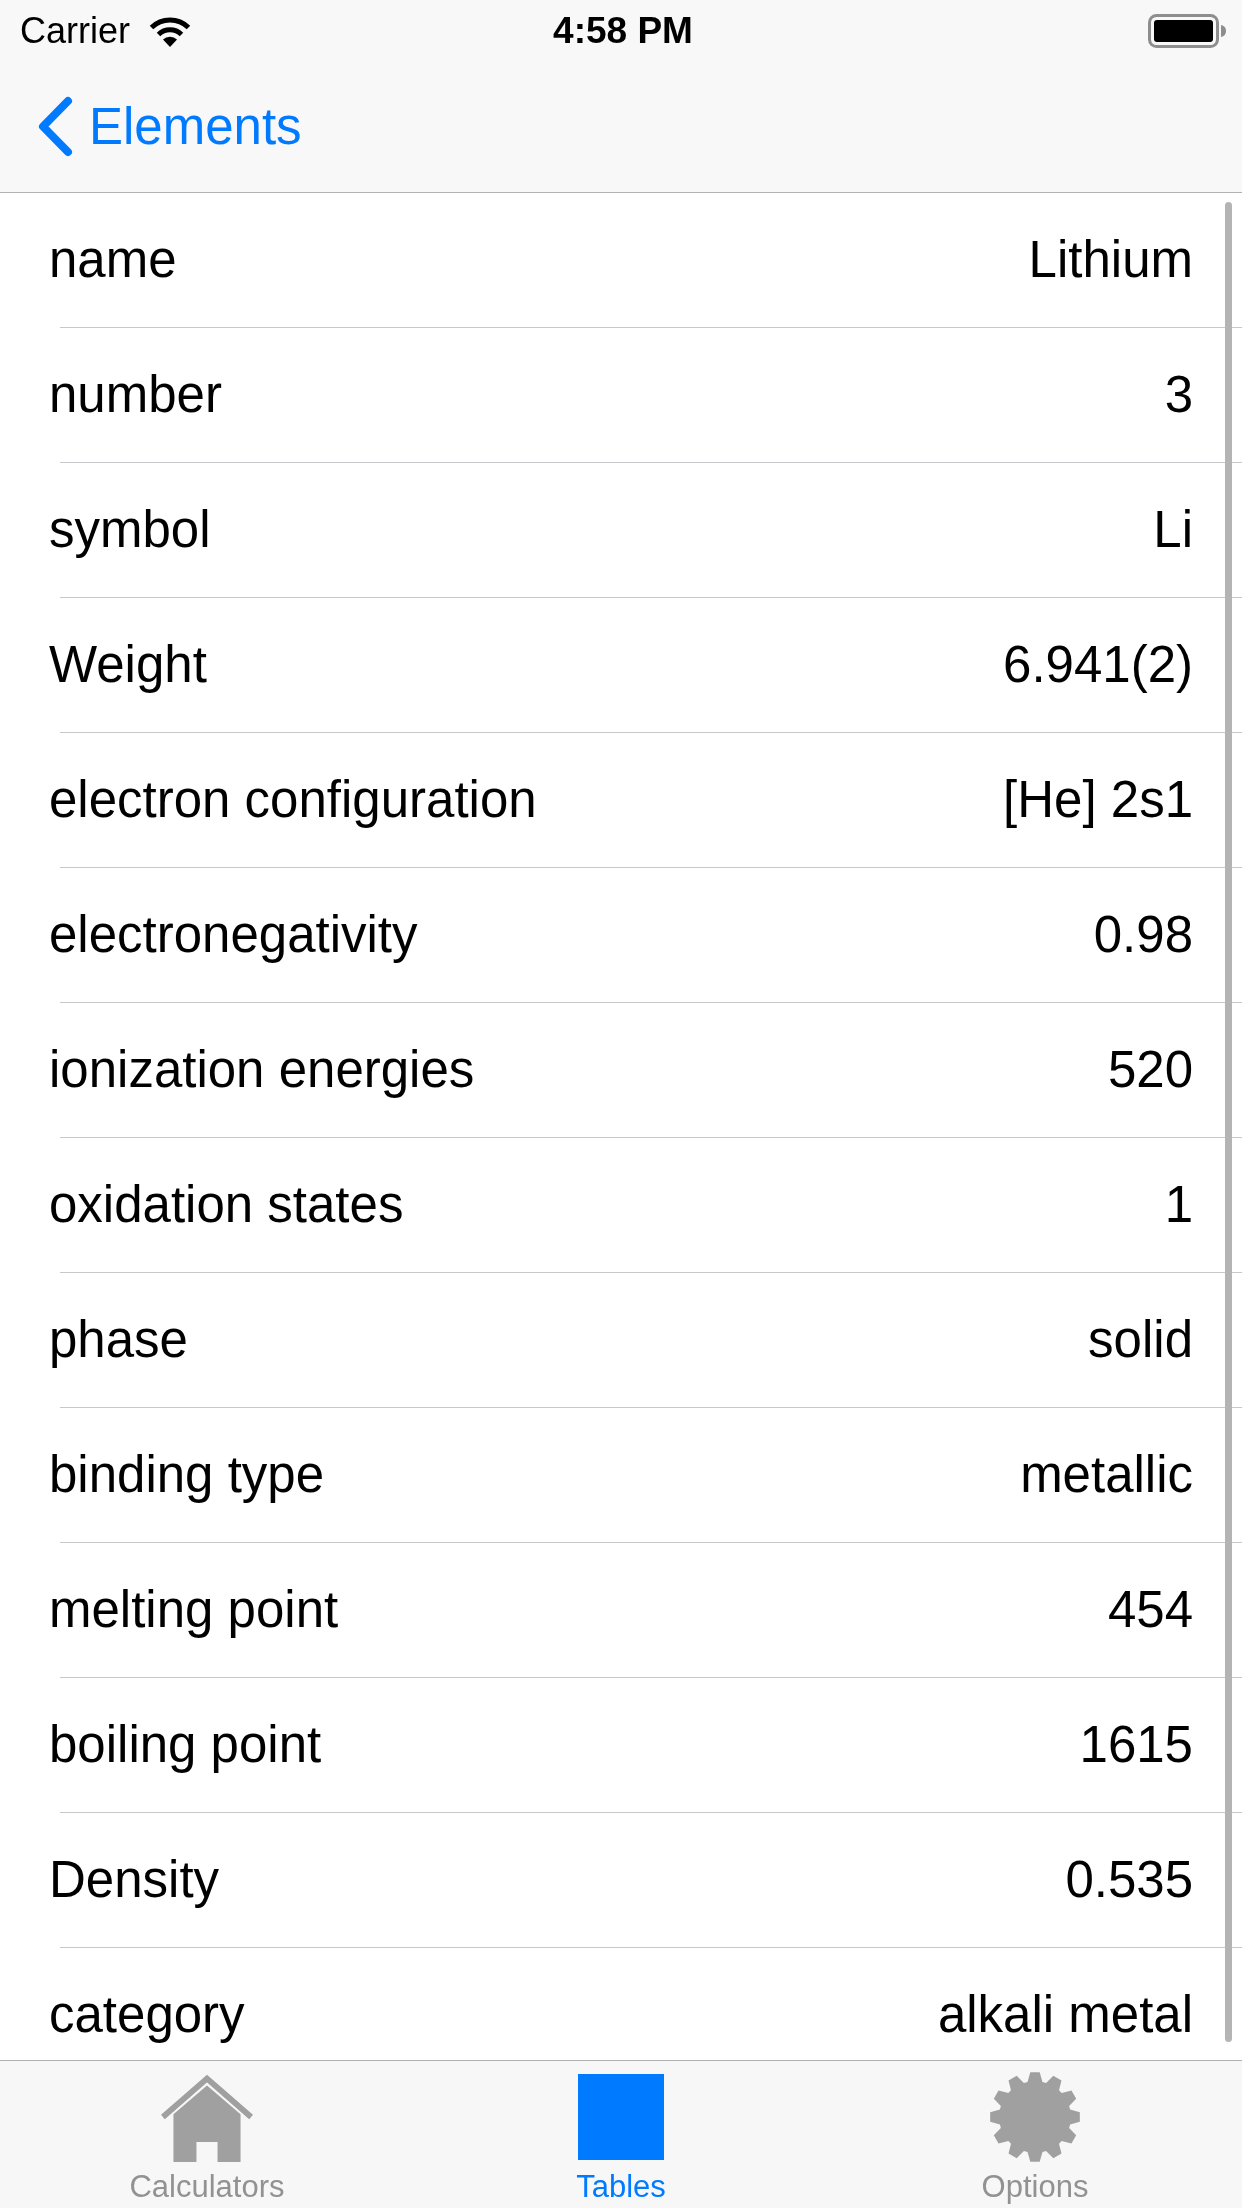 The image size is (1242, 2208). Describe the element at coordinates (1178, 395) in the screenshot. I see `row-value: 3` at that location.